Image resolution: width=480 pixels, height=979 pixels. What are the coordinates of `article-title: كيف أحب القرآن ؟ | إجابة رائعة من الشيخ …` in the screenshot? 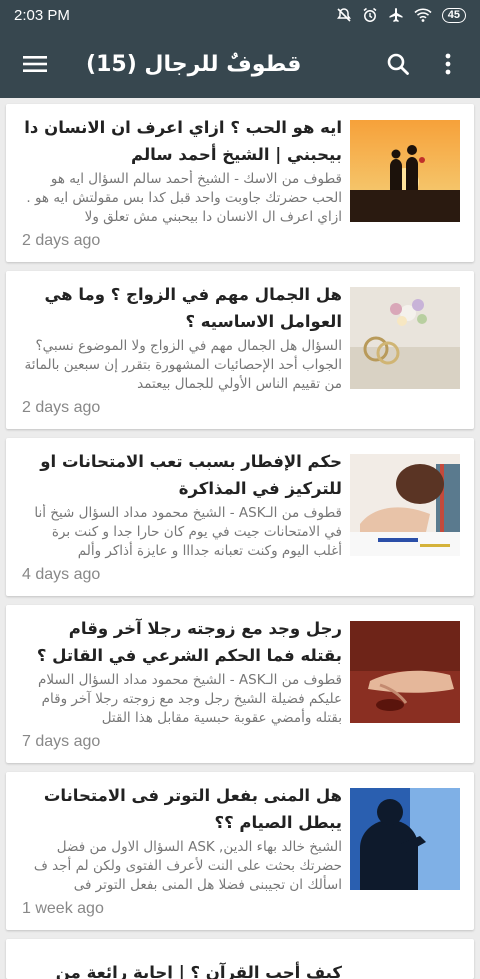 It's located at (182, 964).